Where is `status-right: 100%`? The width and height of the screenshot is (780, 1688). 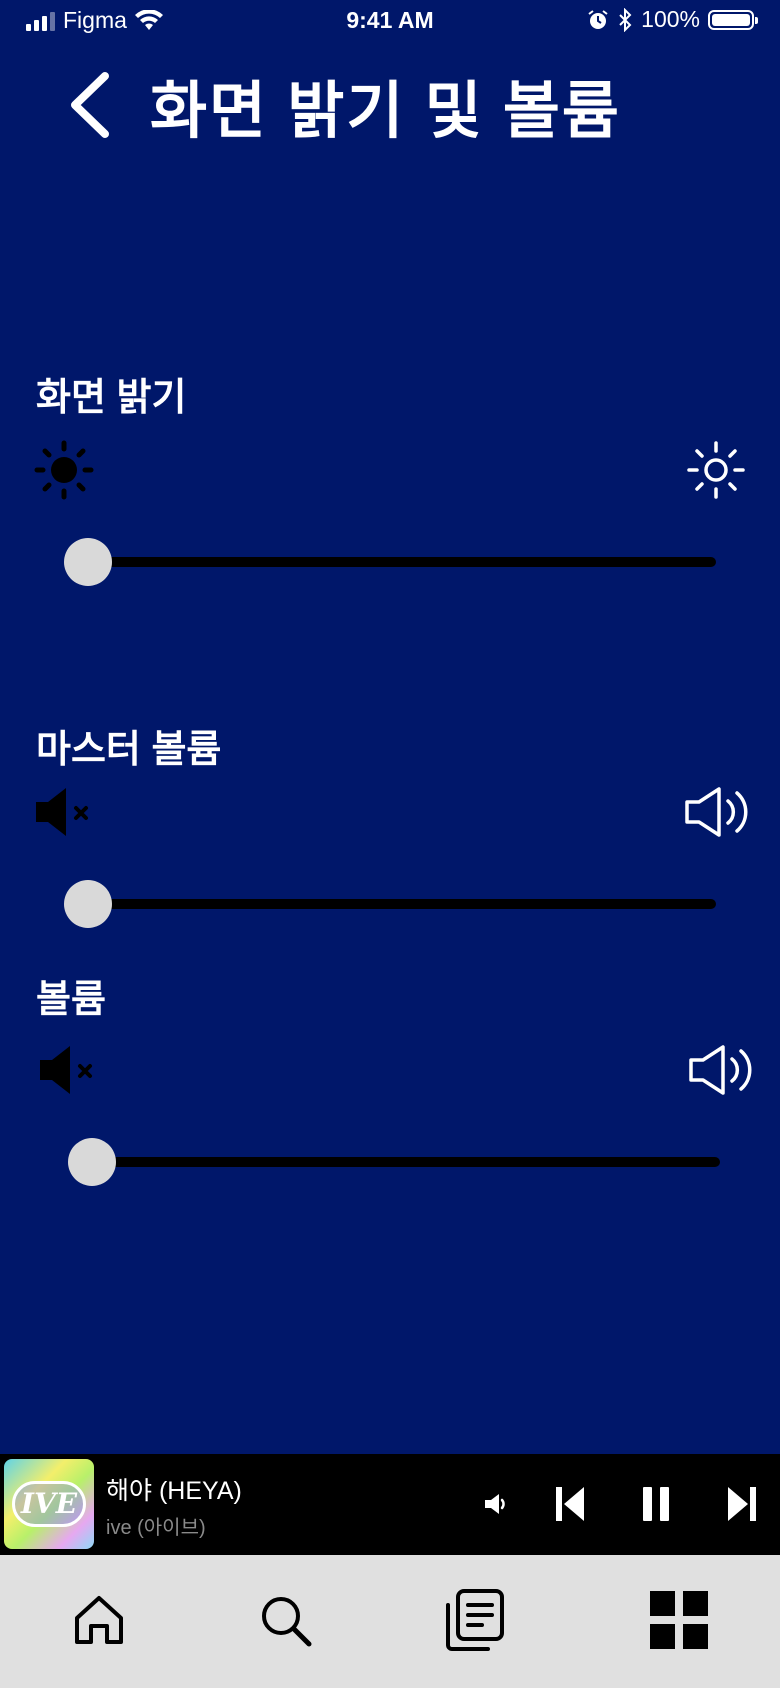
status-right: 100% is located at coordinates (672, 19).